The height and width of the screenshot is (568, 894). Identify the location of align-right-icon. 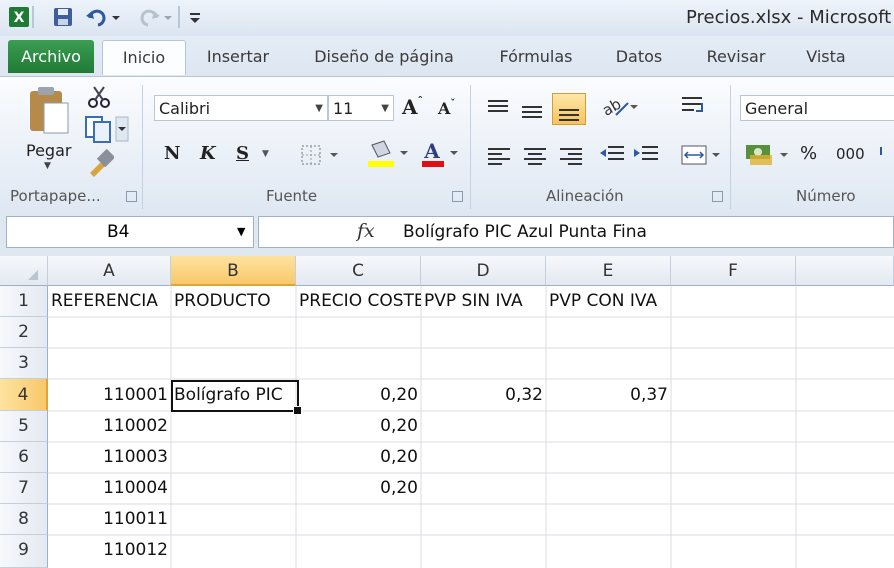
(571, 156).